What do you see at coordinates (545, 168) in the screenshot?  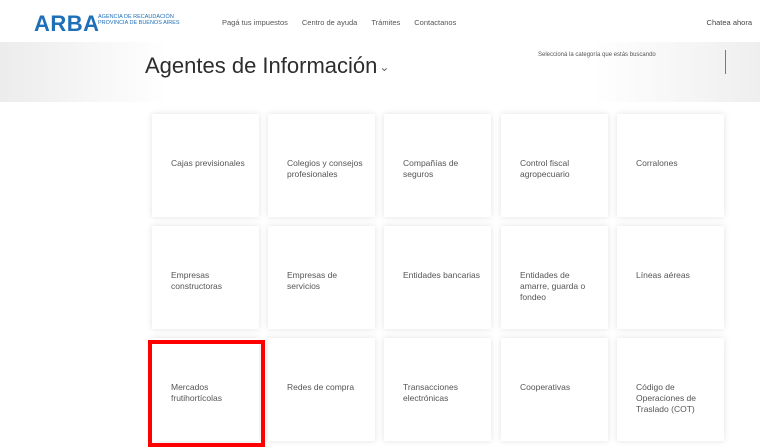 I see `card-label: Control fiscal agropecuario` at bounding box center [545, 168].